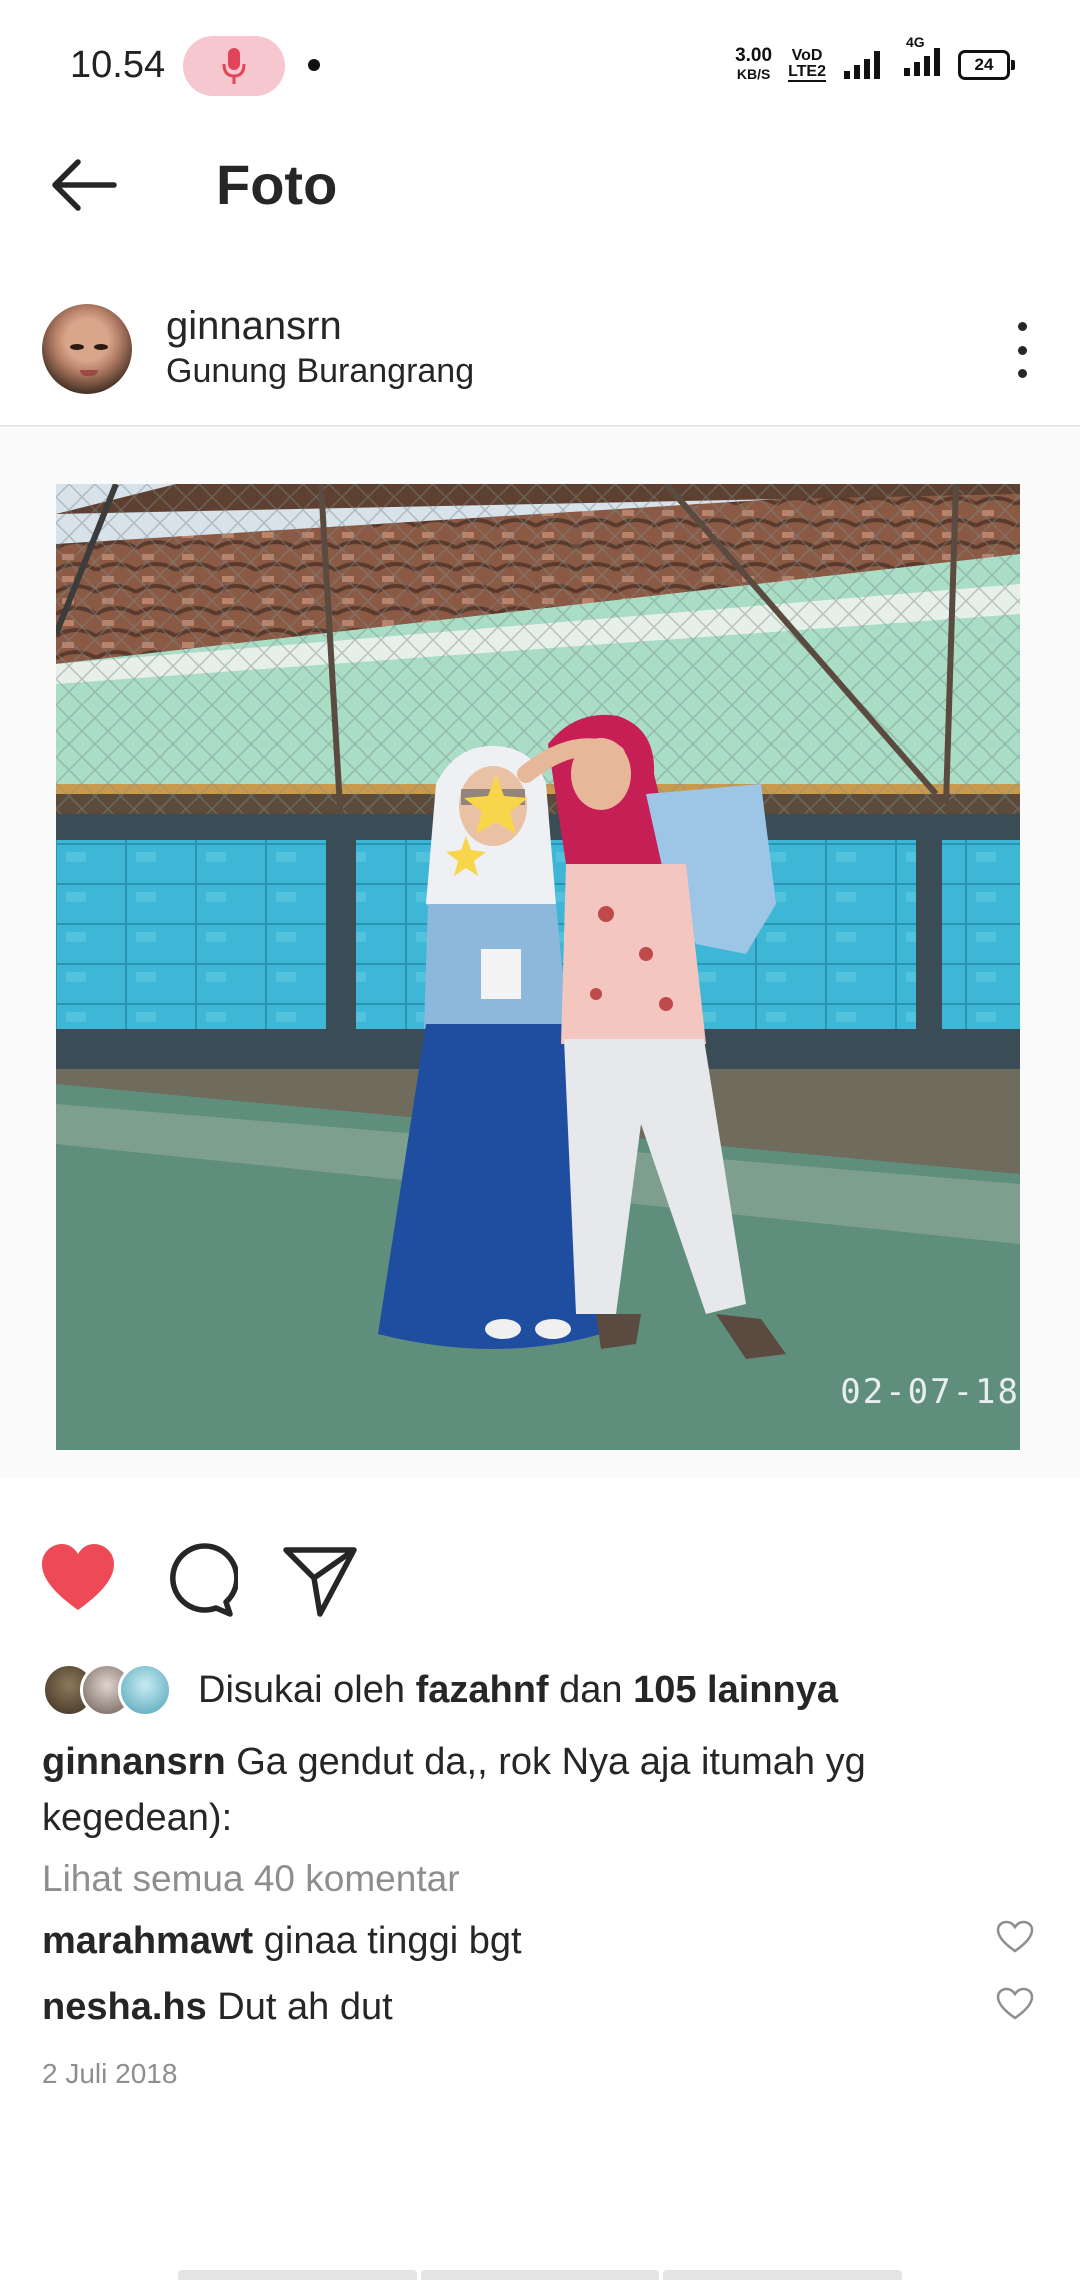 The height and width of the screenshot is (2280, 1080). What do you see at coordinates (134, 1762) in the screenshot?
I see `caption-username: ginnansrn` at bounding box center [134, 1762].